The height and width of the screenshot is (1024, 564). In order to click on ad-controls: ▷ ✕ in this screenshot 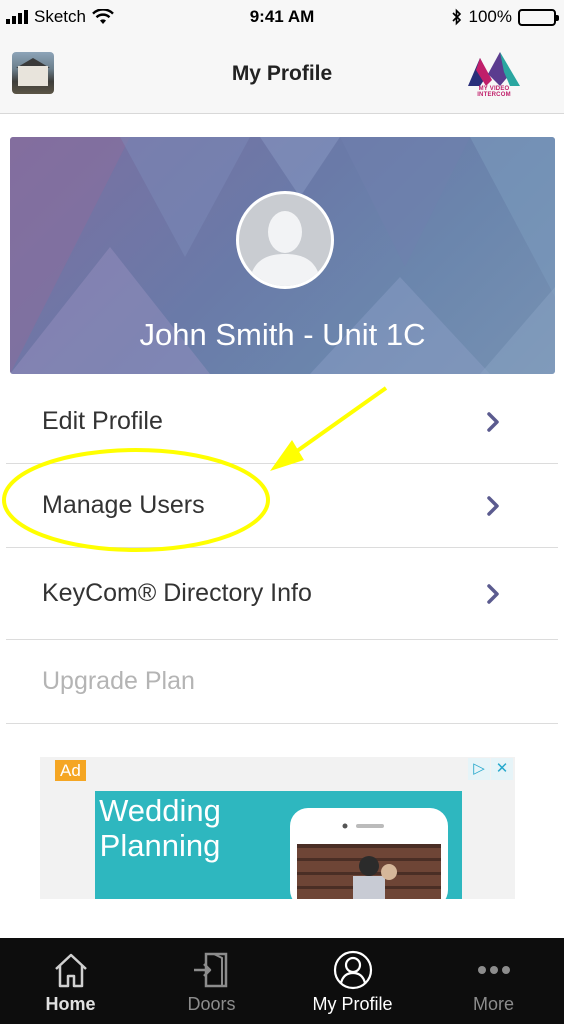, I will do `click(490, 769)`.